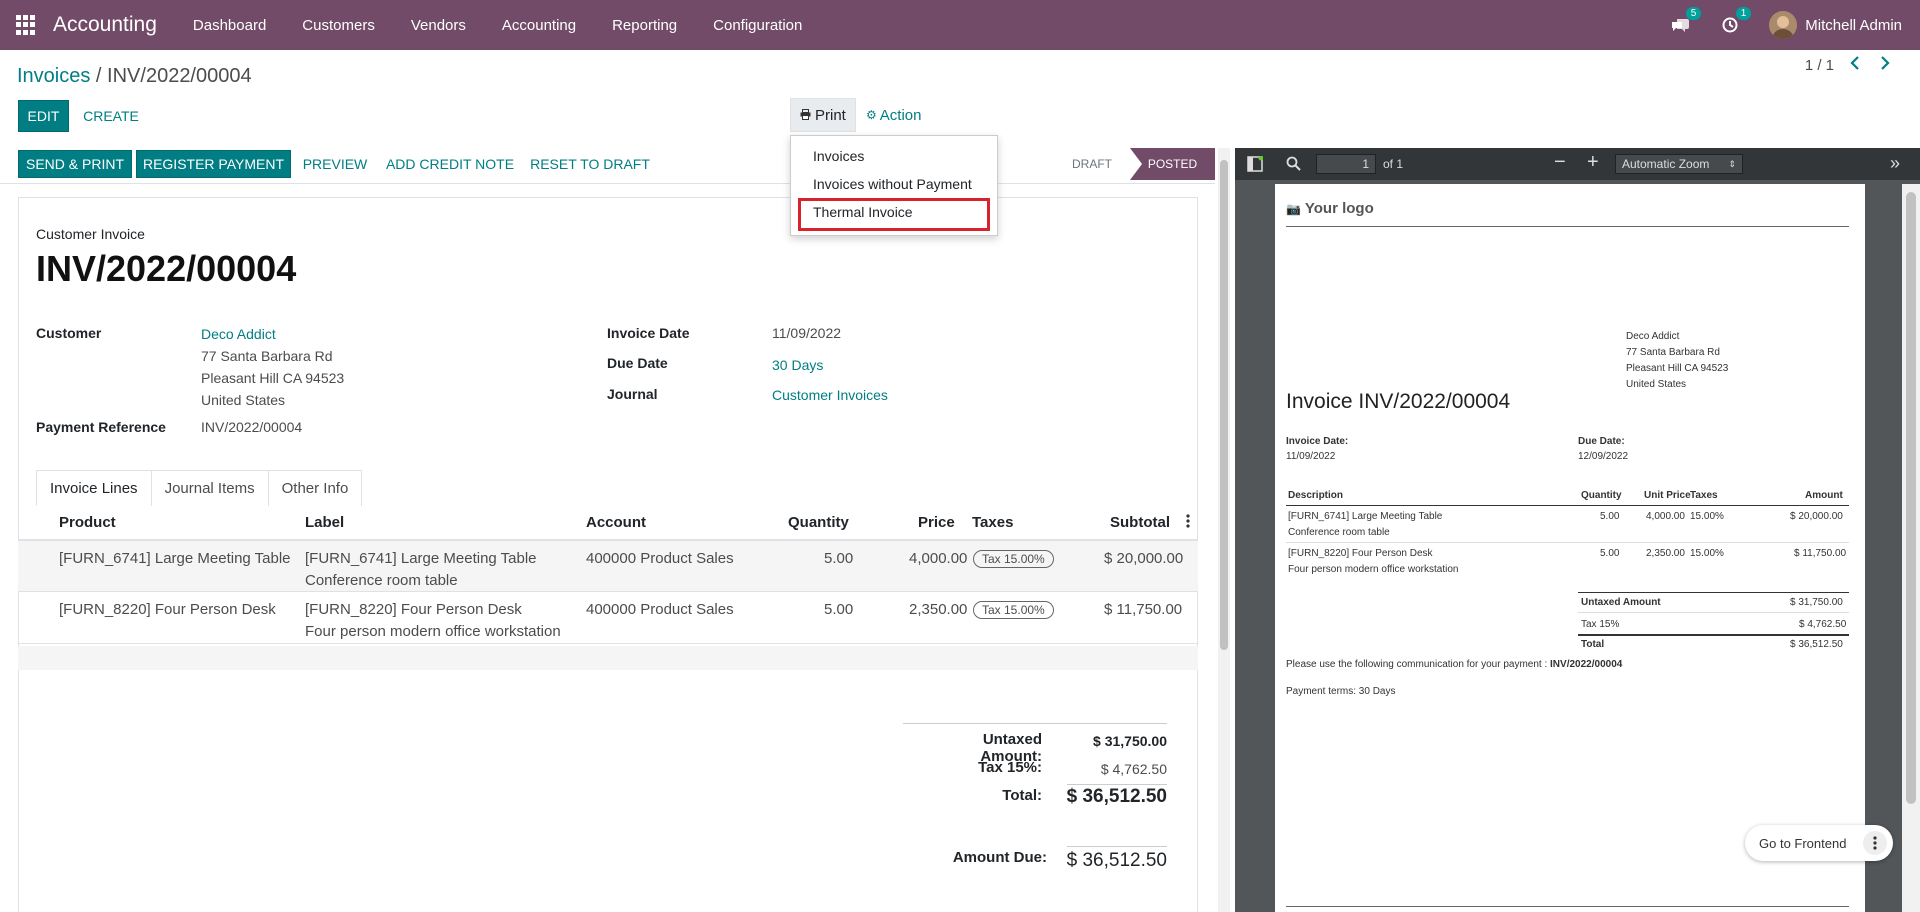  Describe the element at coordinates (830, 395) in the screenshot. I see `journal-value: Customer Invoices` at that location.